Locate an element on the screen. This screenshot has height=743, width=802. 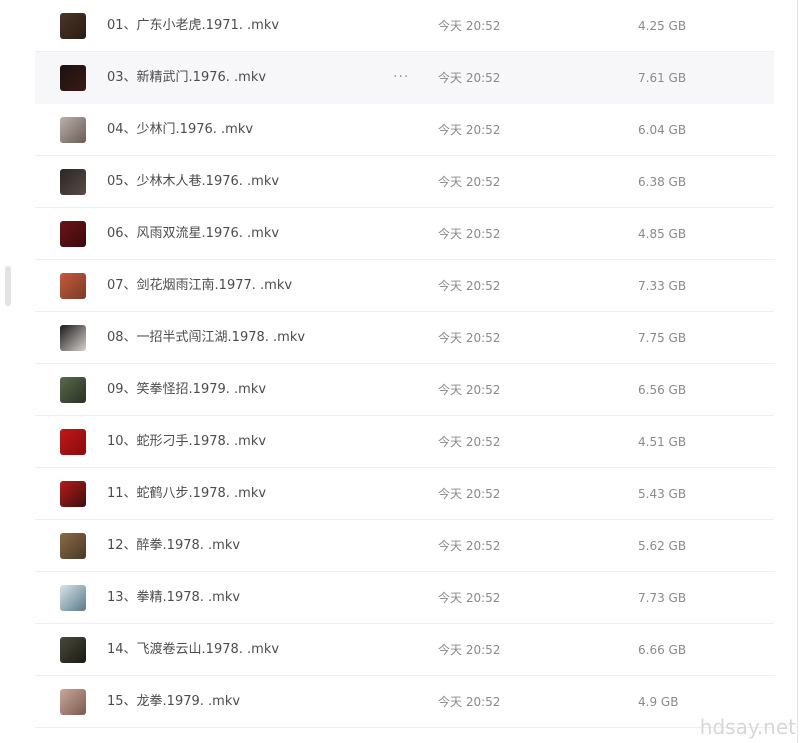
file-size: 4.25 GB is located at coordinates (662, 26).